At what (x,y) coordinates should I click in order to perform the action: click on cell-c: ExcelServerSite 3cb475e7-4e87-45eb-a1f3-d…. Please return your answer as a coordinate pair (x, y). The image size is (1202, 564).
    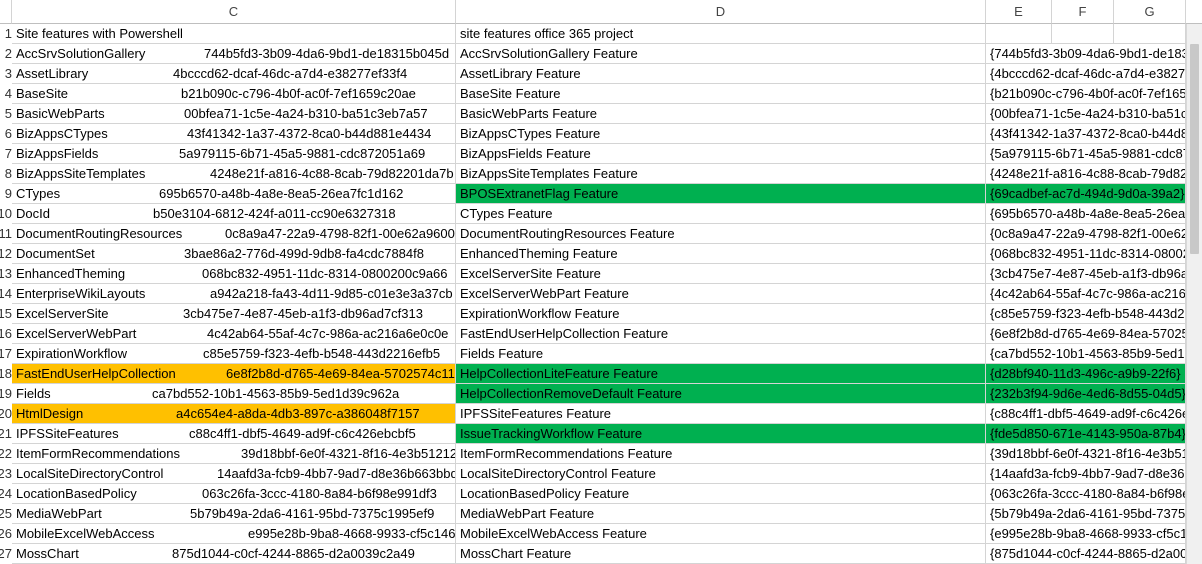
    Looking at the image, I should click on (234, 314).